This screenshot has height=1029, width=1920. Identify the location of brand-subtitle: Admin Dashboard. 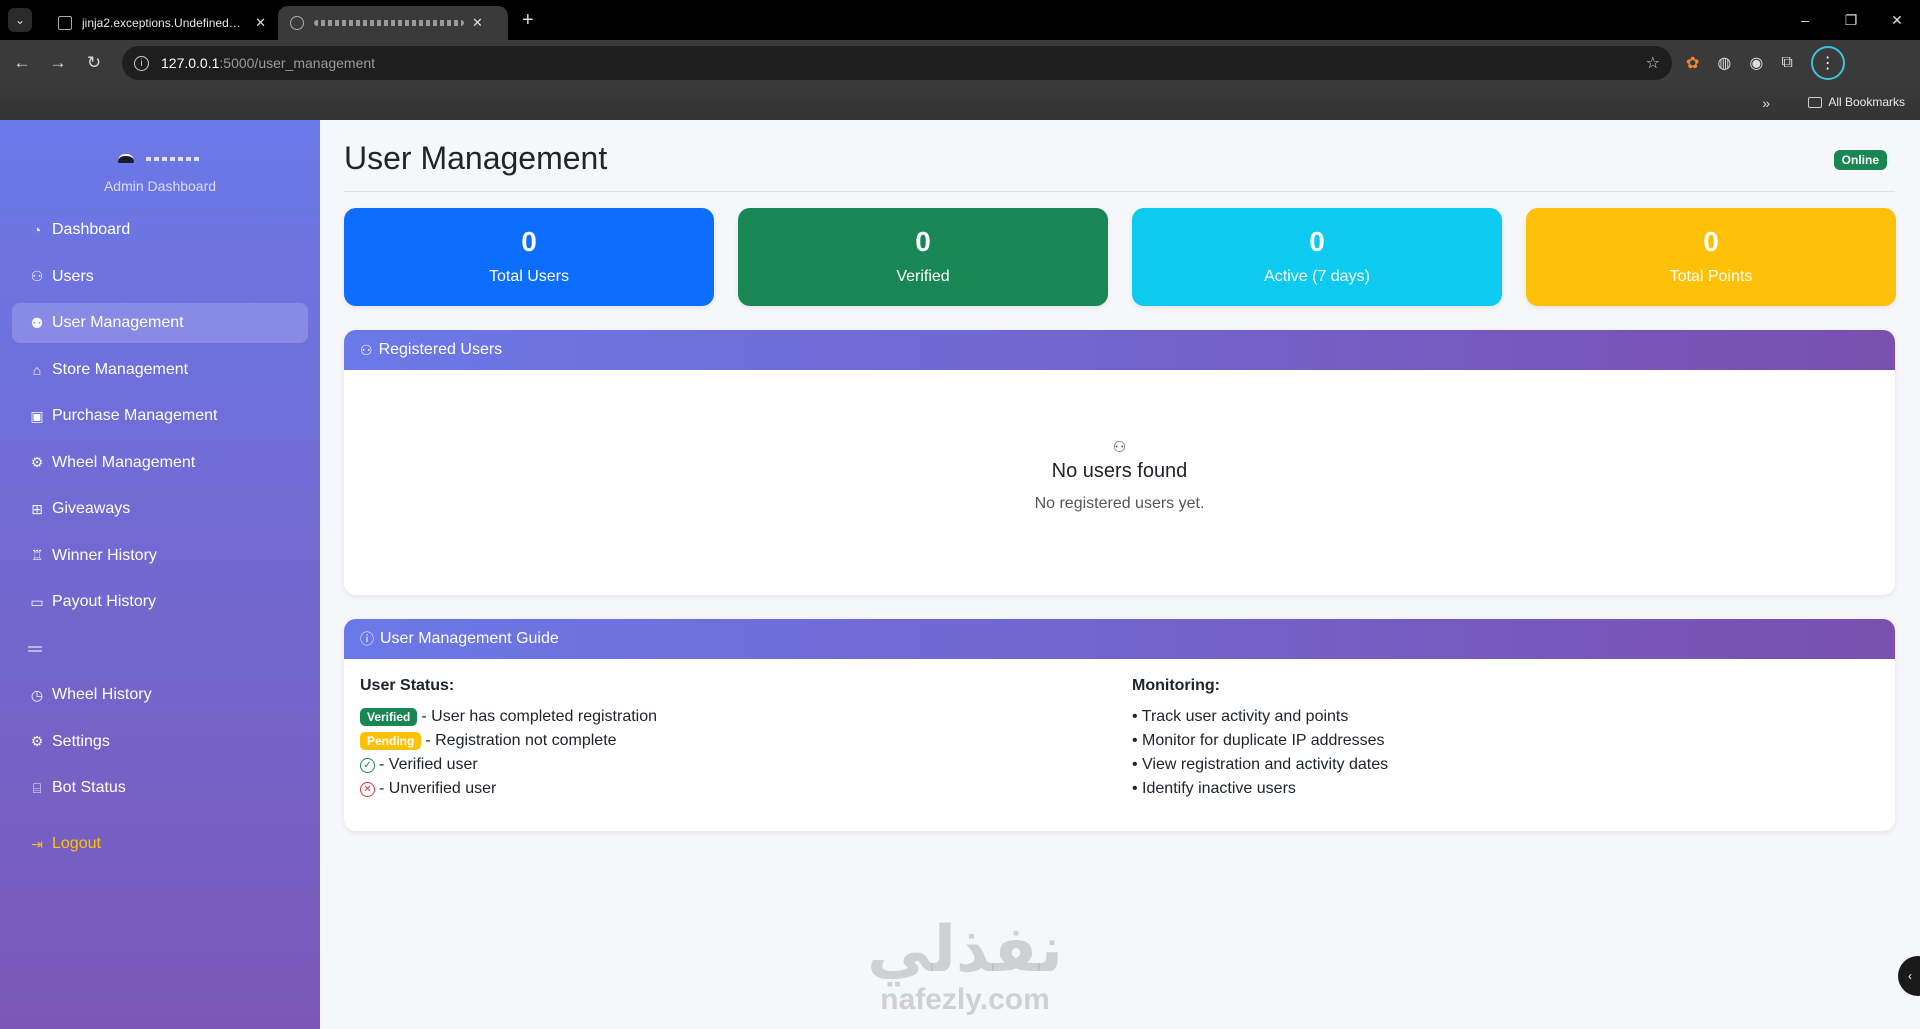
(160, 186).